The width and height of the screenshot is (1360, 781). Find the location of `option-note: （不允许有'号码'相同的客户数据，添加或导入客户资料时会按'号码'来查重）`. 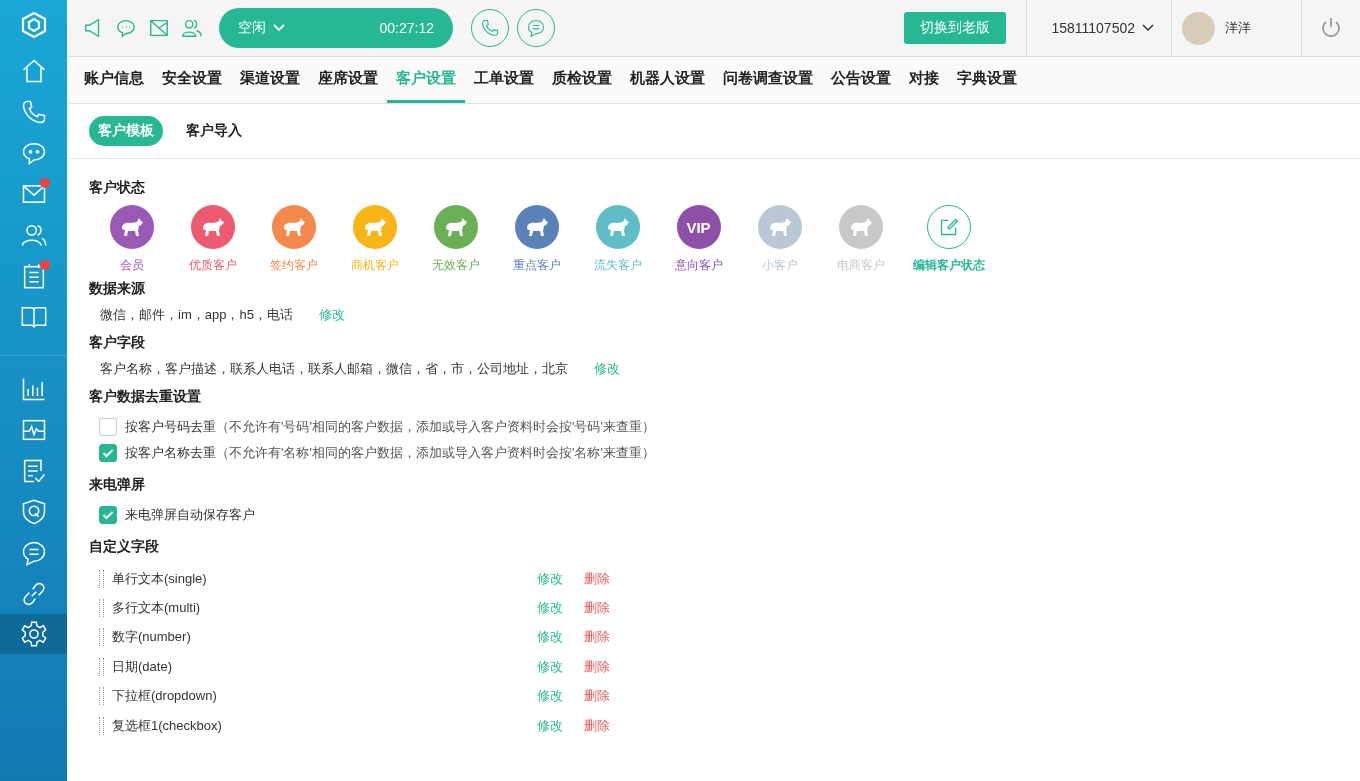

option-note: （不允许有'号码'相同的客户数据，添加或导入客户资料时会按'号码'来查重） is located at coordinates (435, 427).